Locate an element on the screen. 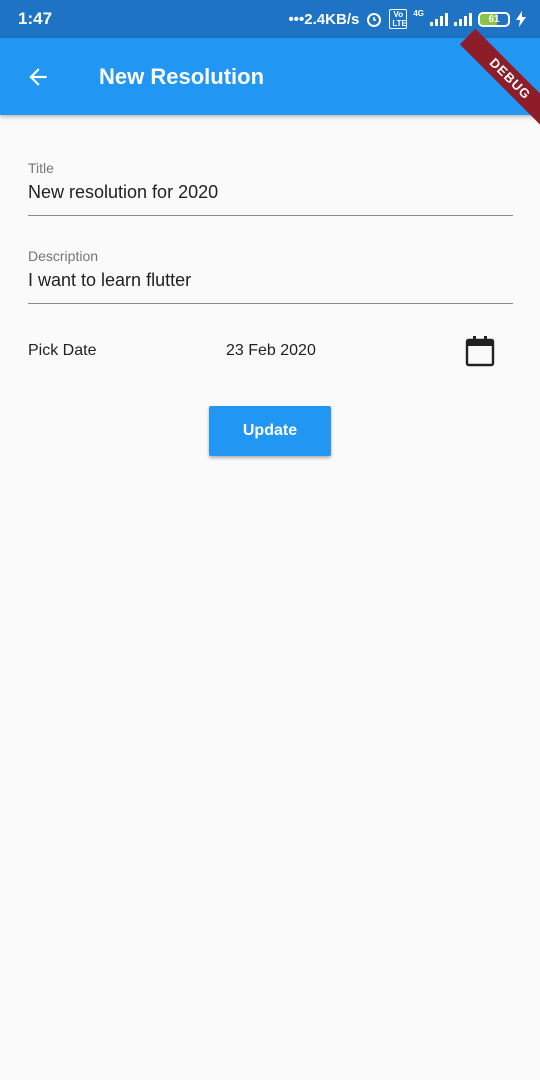 This screenshot has height=1080, width=540. battery-icon: 61 is located at coordinates (494, 19).